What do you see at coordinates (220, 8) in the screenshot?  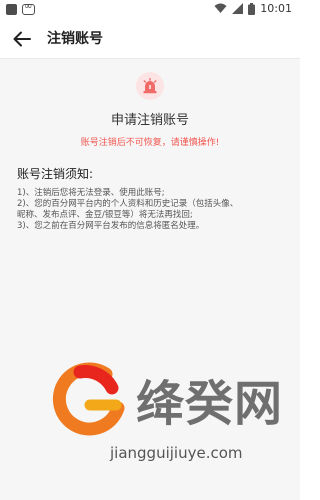 I see `wifi-icon` at bounding box center [220, 8].